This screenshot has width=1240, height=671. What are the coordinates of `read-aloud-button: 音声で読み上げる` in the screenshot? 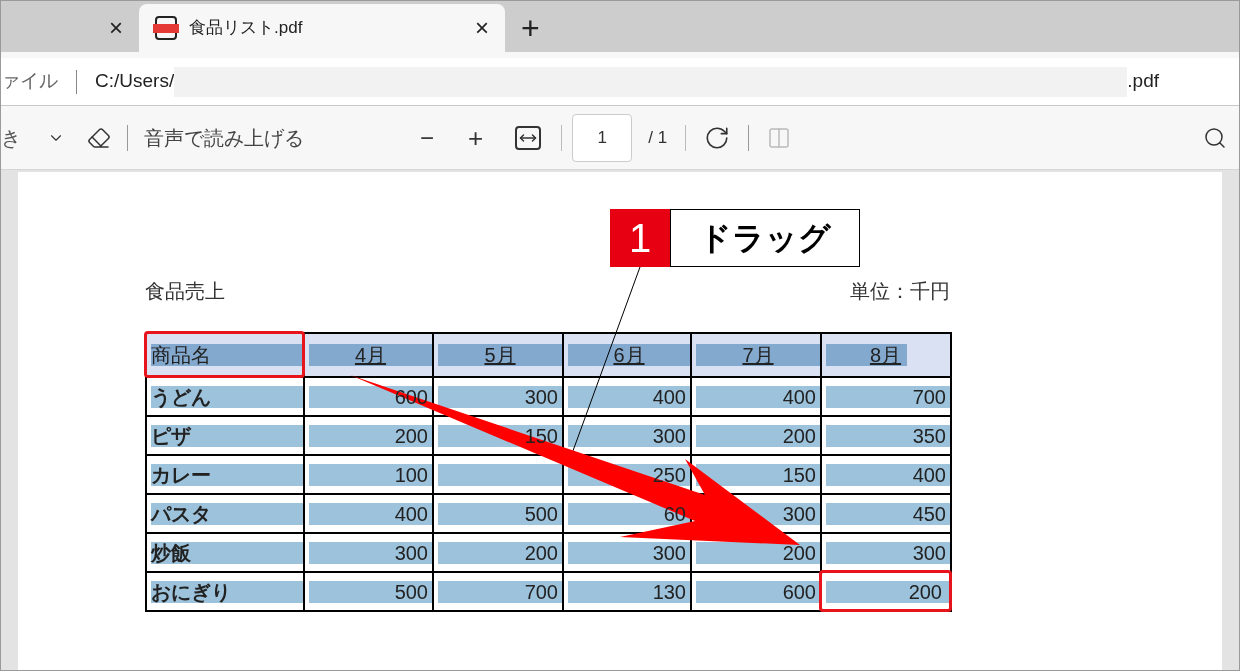 It's located at (224, 137).